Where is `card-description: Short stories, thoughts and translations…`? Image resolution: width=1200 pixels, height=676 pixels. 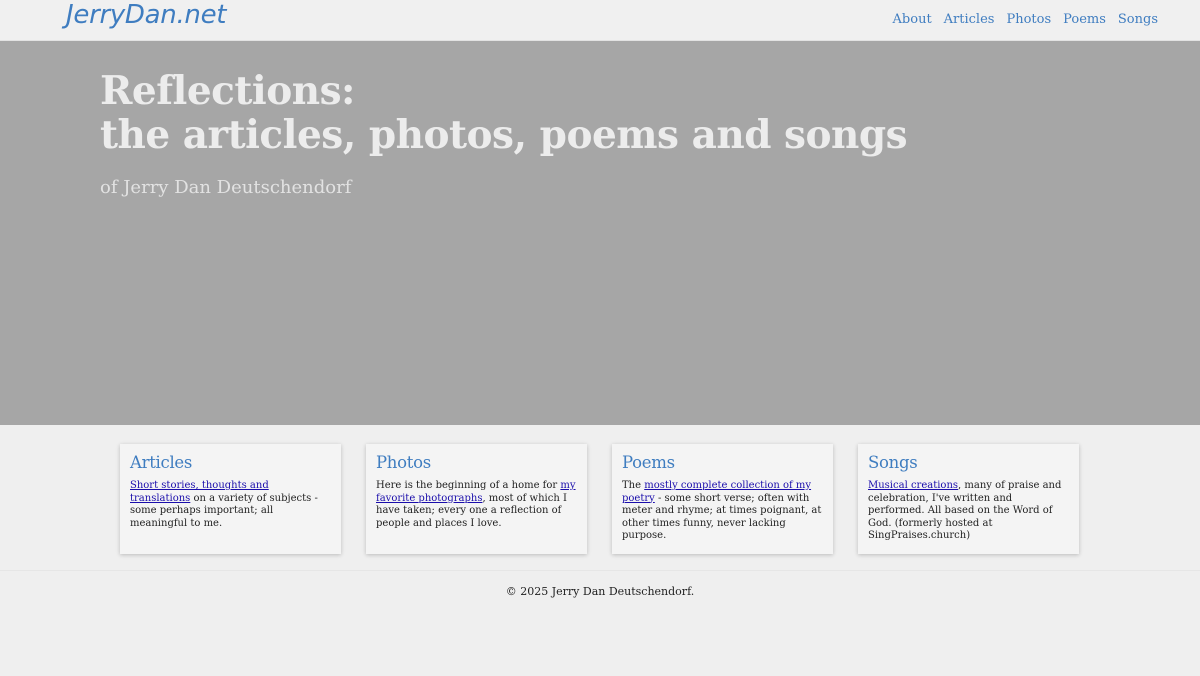
card-description: Short stories, thoughts and translations… is located at coordinates (230, 505).